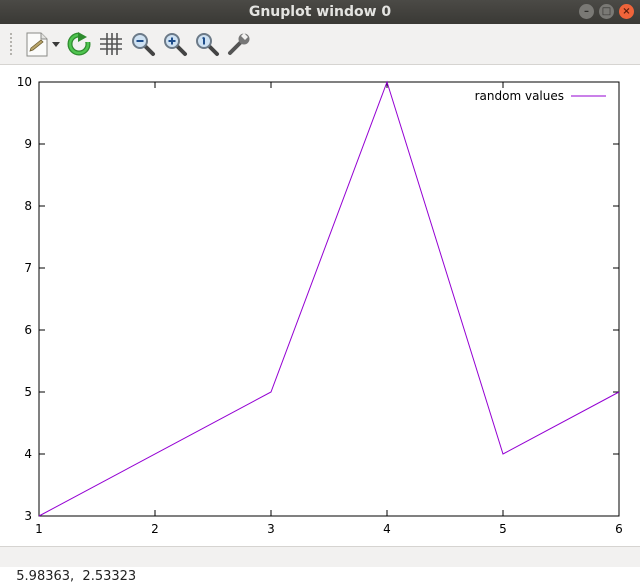 The height and width of the screenshot is (587, 640). Describe the element at coordinates (519, 96) in the screenshot. I see `legend-label: random values` at that location.